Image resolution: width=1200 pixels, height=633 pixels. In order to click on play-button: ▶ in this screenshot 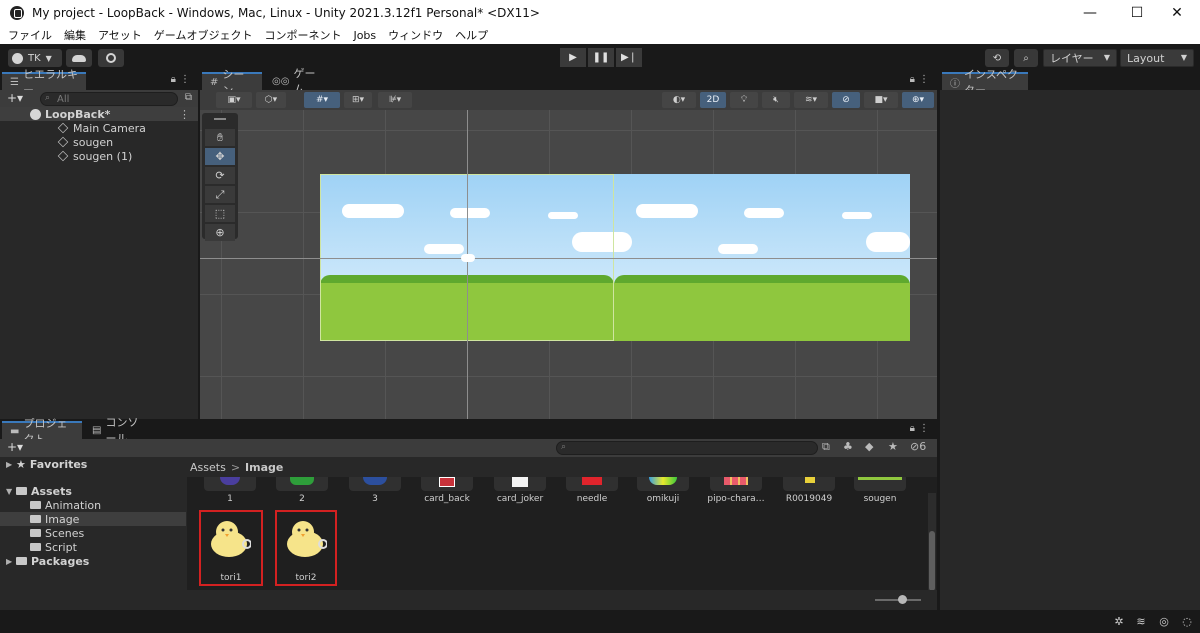, I will do `click(573, 57)`.